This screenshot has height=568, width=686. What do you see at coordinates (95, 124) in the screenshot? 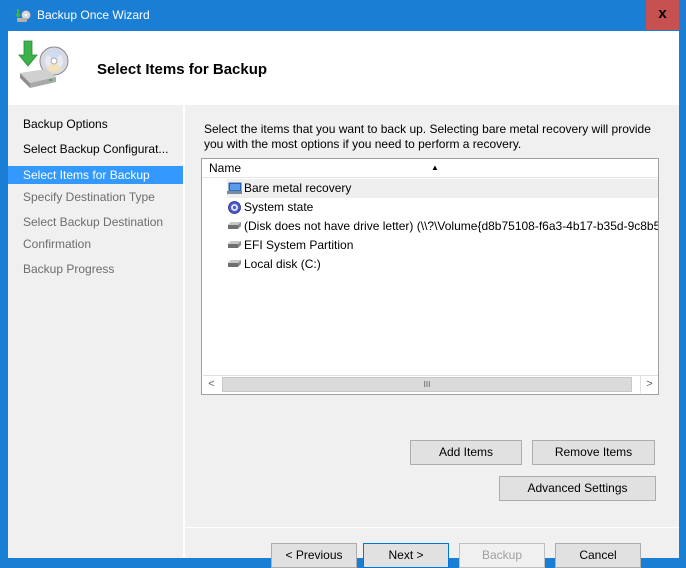
I see `step-backup-options: Backup Options` at bounding box center [95, 124].